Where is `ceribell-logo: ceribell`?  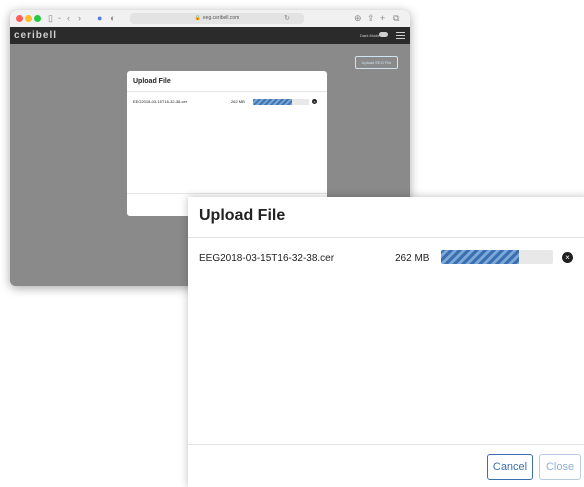 ceribell-logo: ceribell is located at coordinates (36, 35).